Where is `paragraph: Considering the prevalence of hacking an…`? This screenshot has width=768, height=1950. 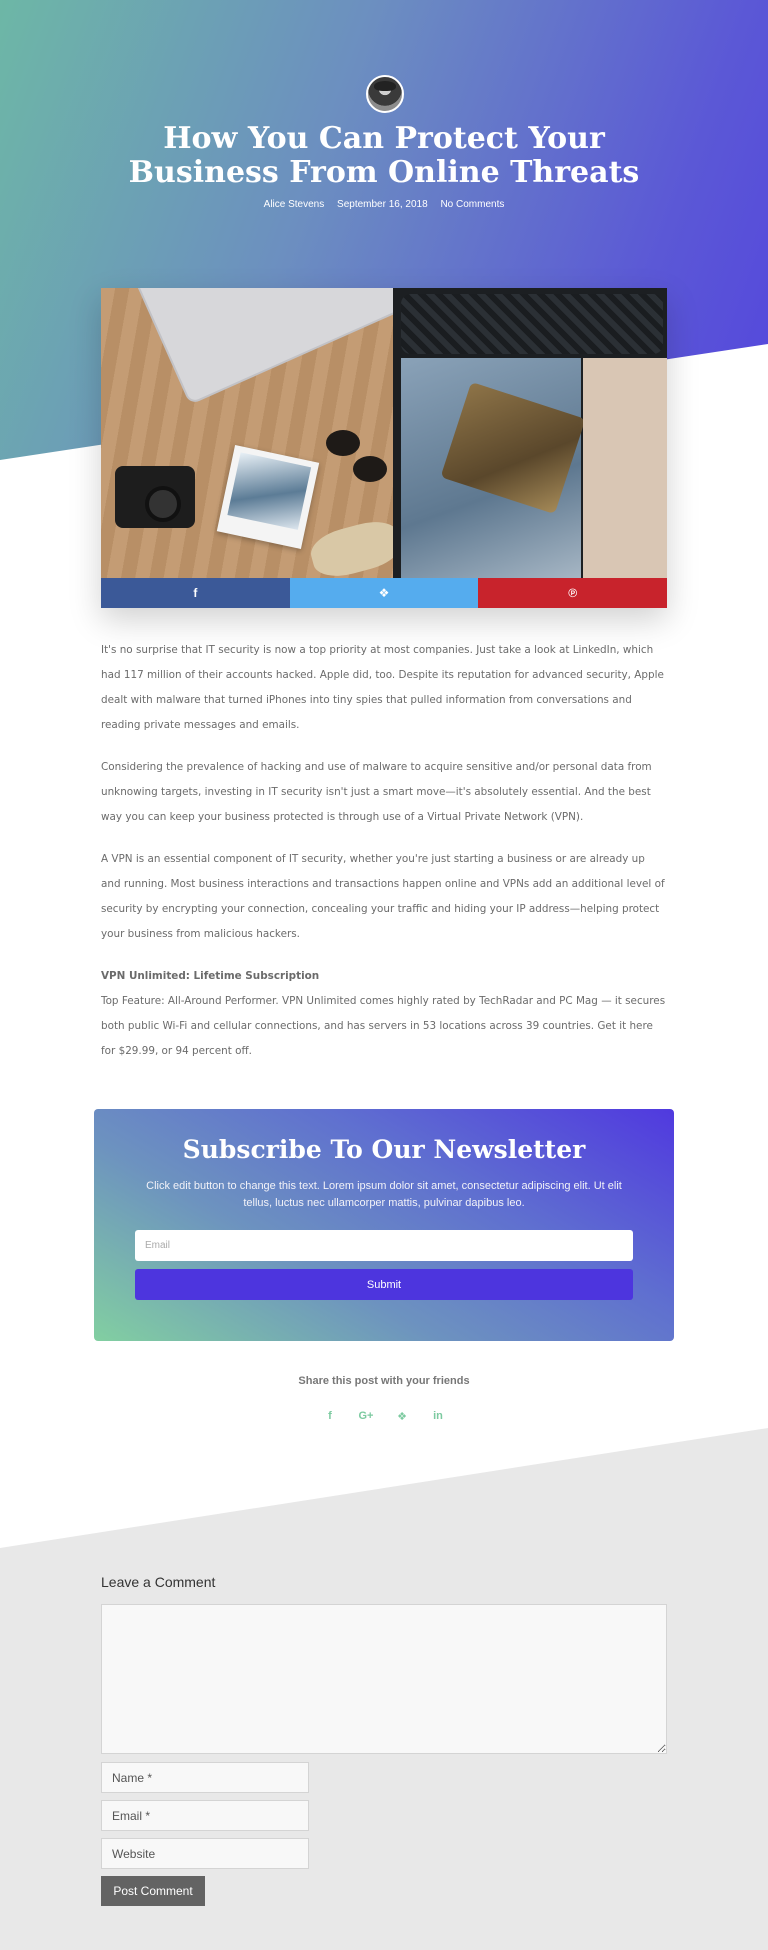 paragraph: Considering the prevalence of hacking an… is located at coordinates (376, 792).